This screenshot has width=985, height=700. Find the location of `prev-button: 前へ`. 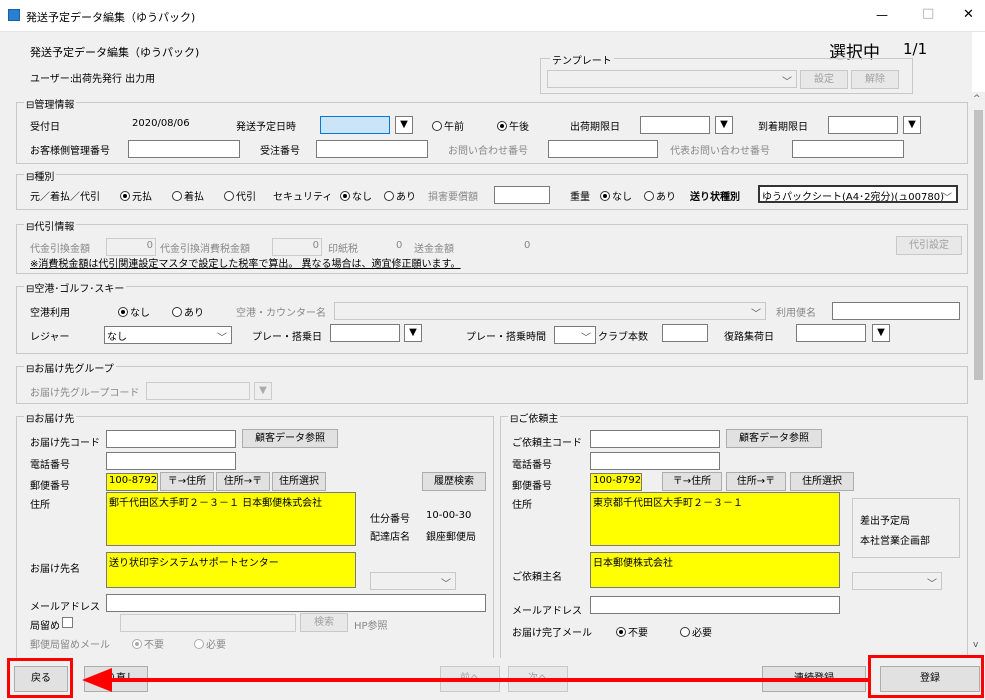

prev-button: 前へ is located at coordinates (470, 679).